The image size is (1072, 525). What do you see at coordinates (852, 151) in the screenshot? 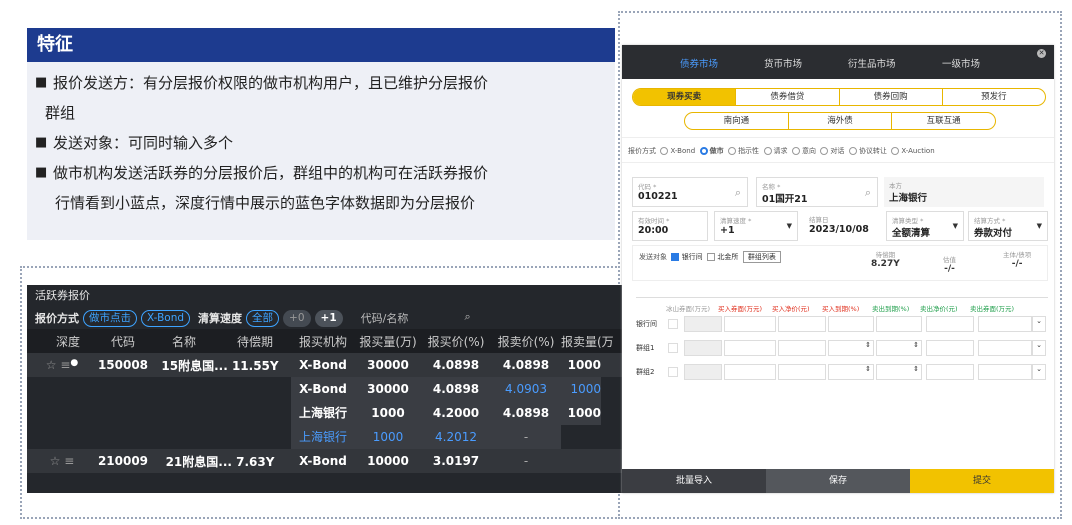
I see `radio-agreement` at bounding box center [852, 151].